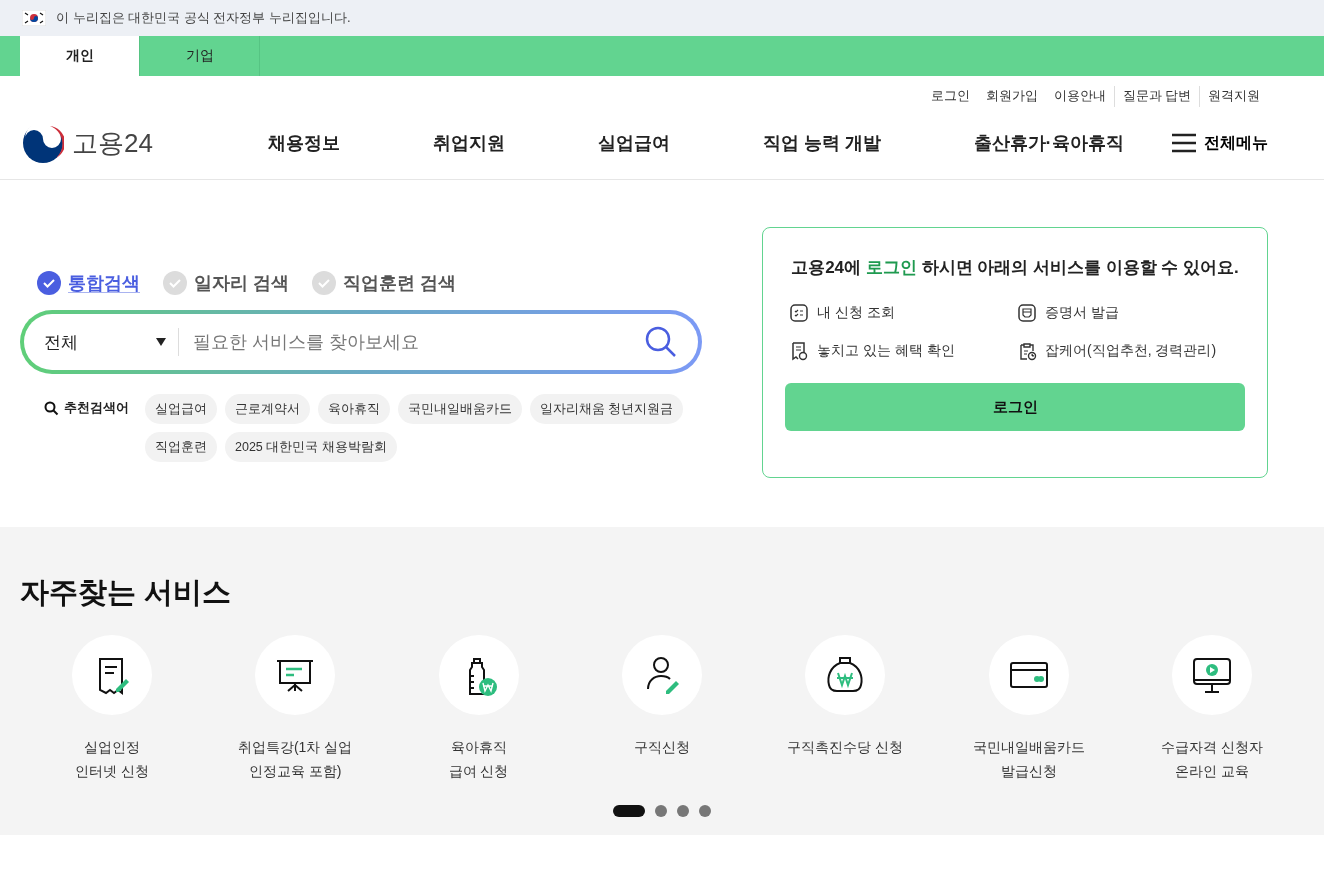 This screenshot has height=884, width=1324. I want to click on audience-tab: 개인, so click(80, 56).